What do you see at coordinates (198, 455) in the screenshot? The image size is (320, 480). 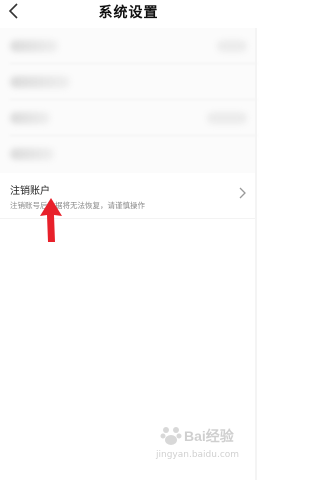 I see `watermark-url: jingyan.baidu.com` at bounding box center [198, 455].